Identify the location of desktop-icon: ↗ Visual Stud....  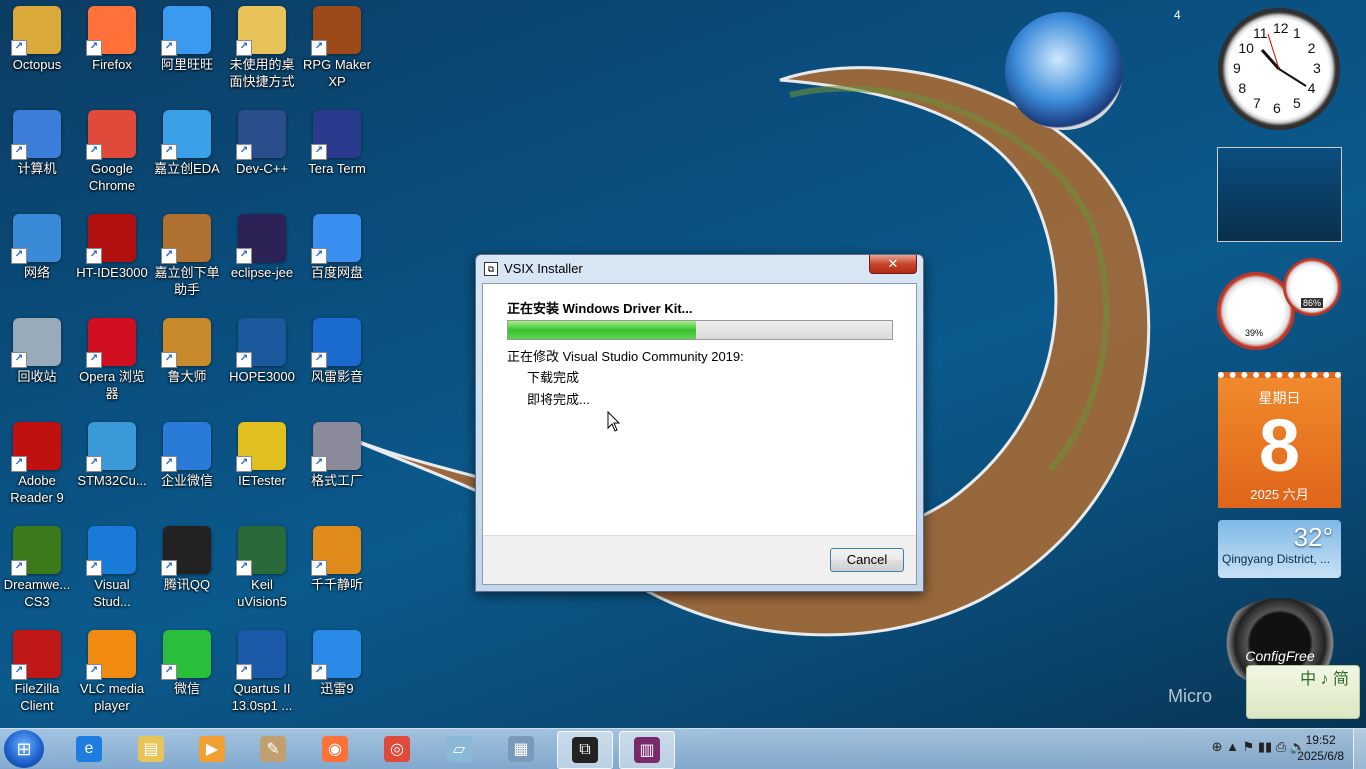
(112, 565).